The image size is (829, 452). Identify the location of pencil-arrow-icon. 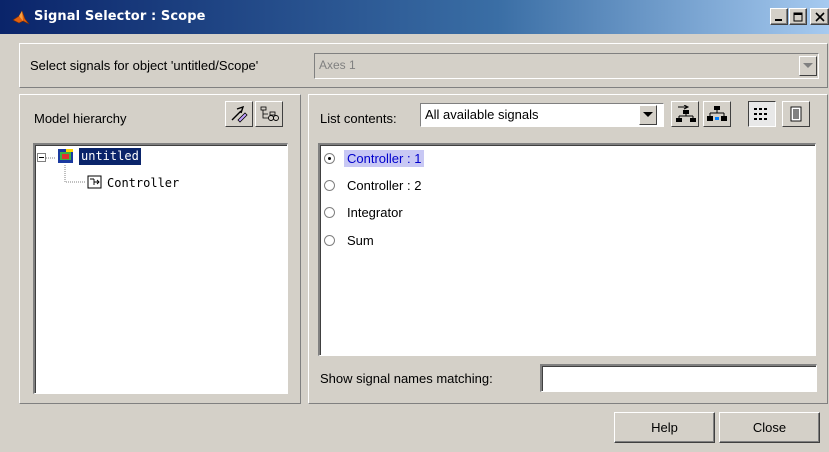
(239, 114).